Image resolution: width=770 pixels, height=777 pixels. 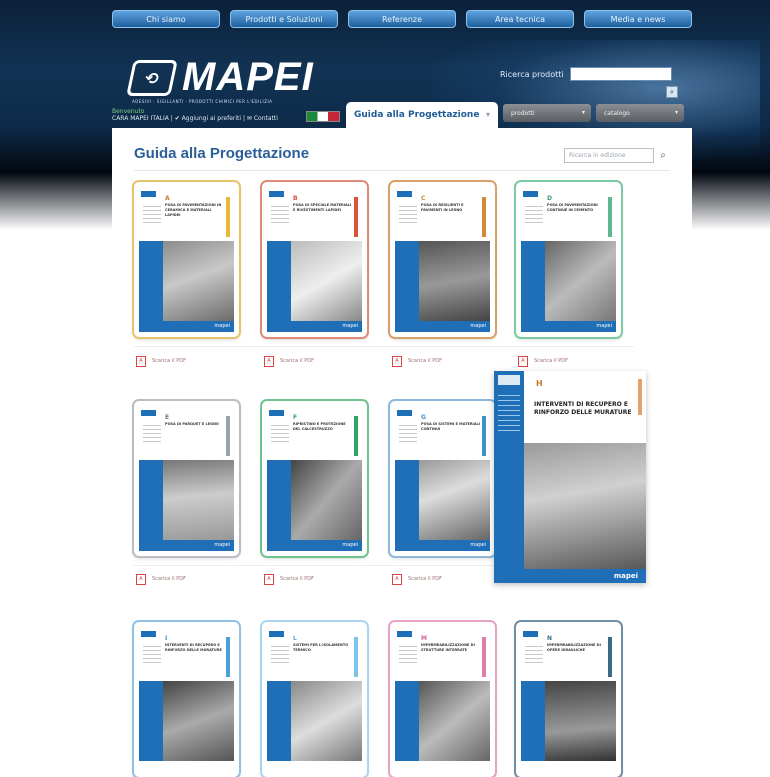 I want to click on cover-page: L SISTEMI PER L'ISOLAMENTO TERMICO, so click(x=314, y=699).